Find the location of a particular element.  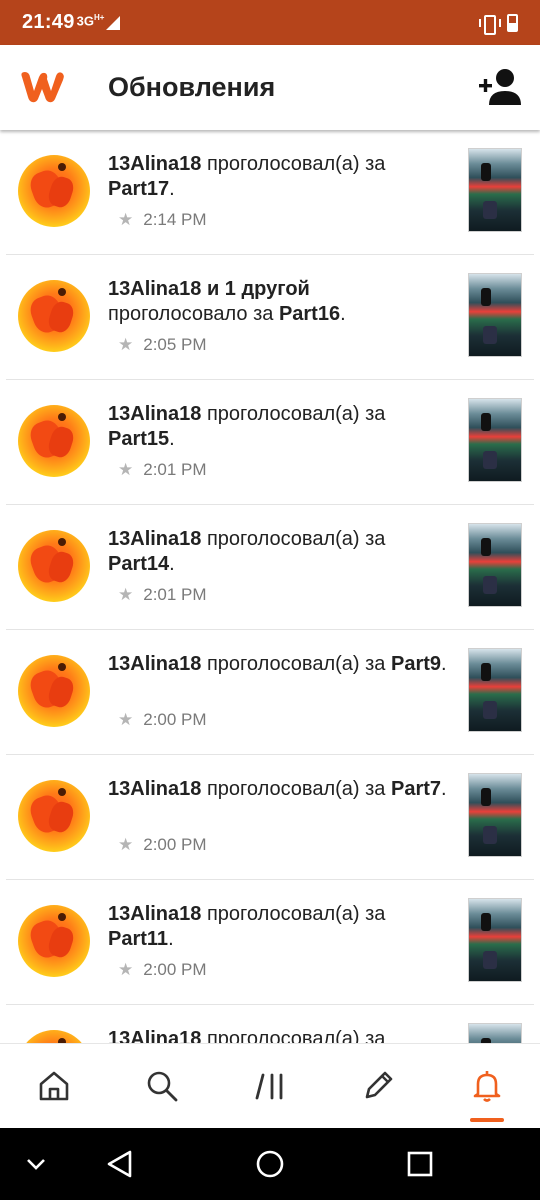

collapse-button is located at coordinates (36, 1164).